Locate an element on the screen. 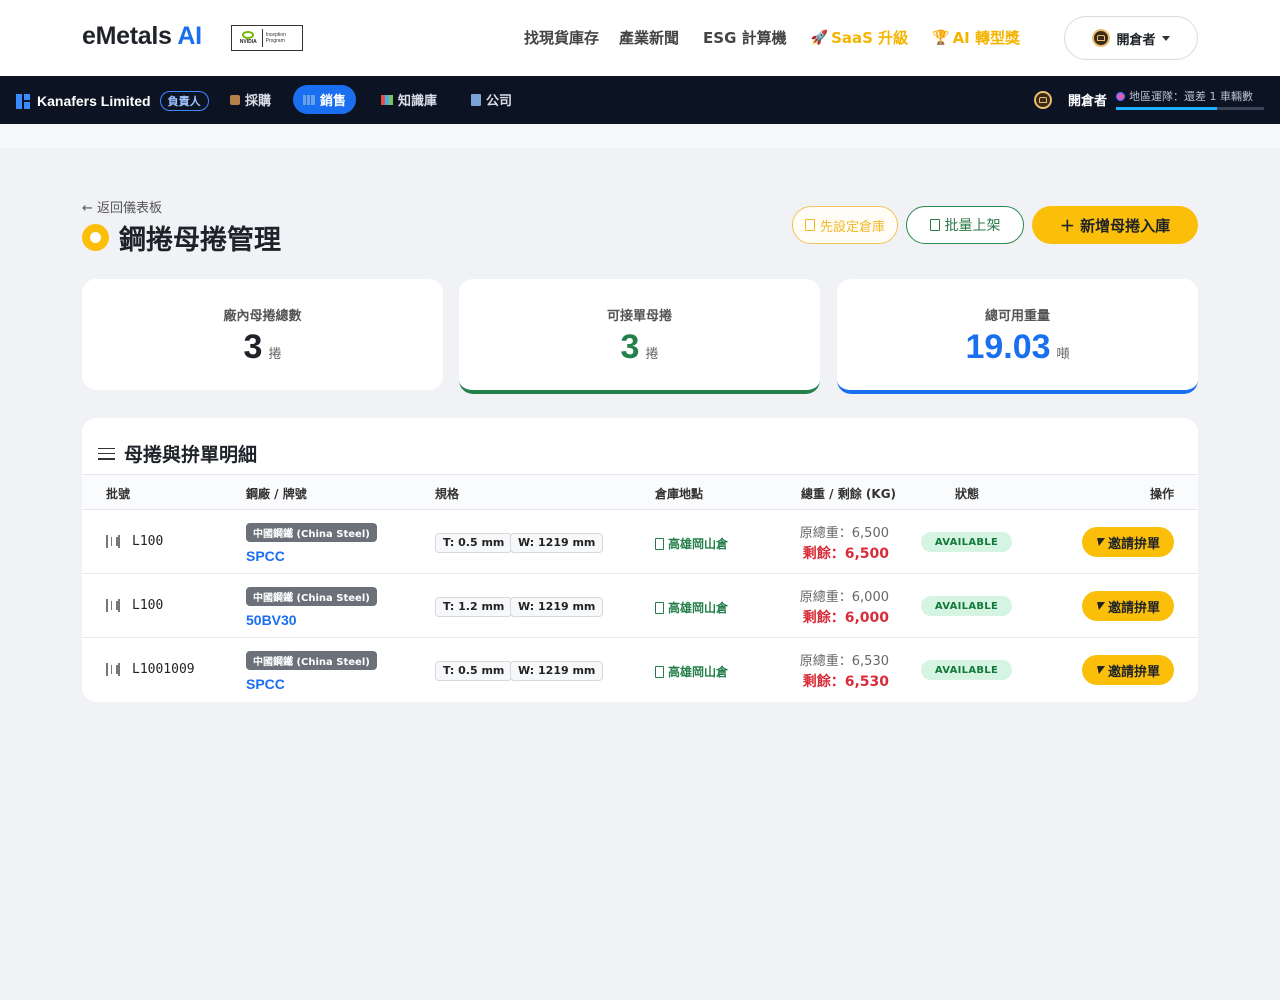  stat-unit: 噸 is located at coordinates (1063, 354).